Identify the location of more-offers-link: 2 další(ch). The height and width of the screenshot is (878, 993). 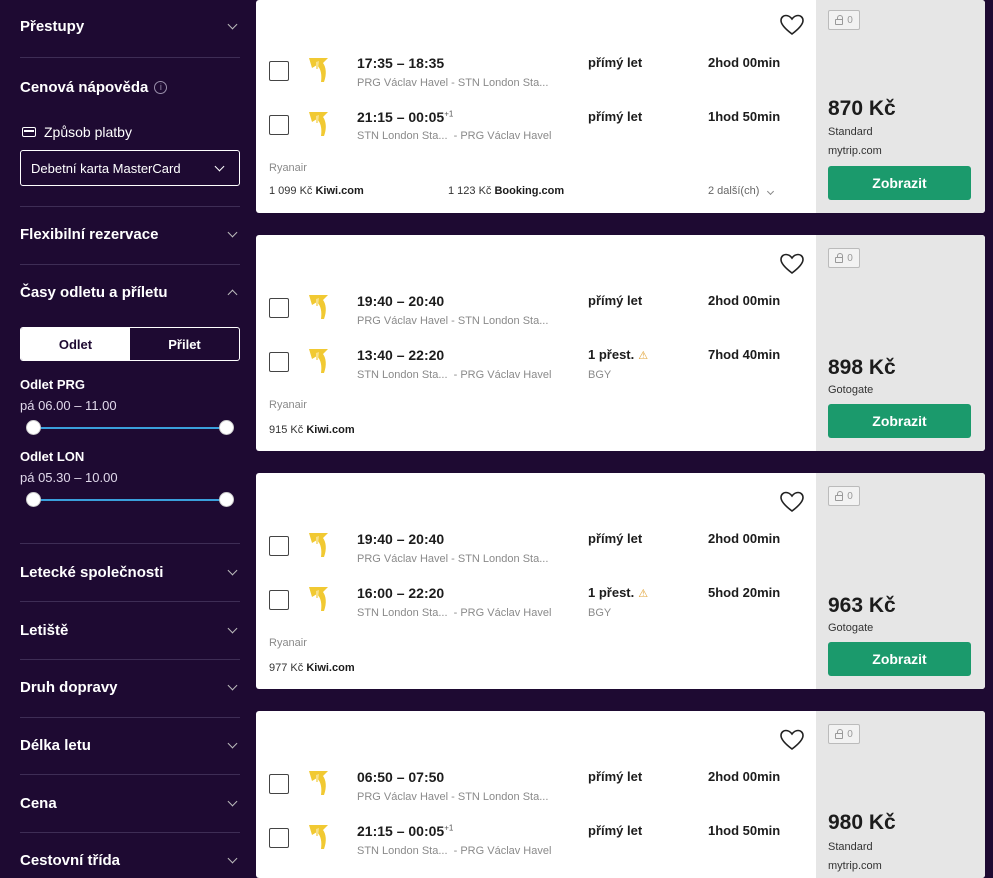
(742, 191).